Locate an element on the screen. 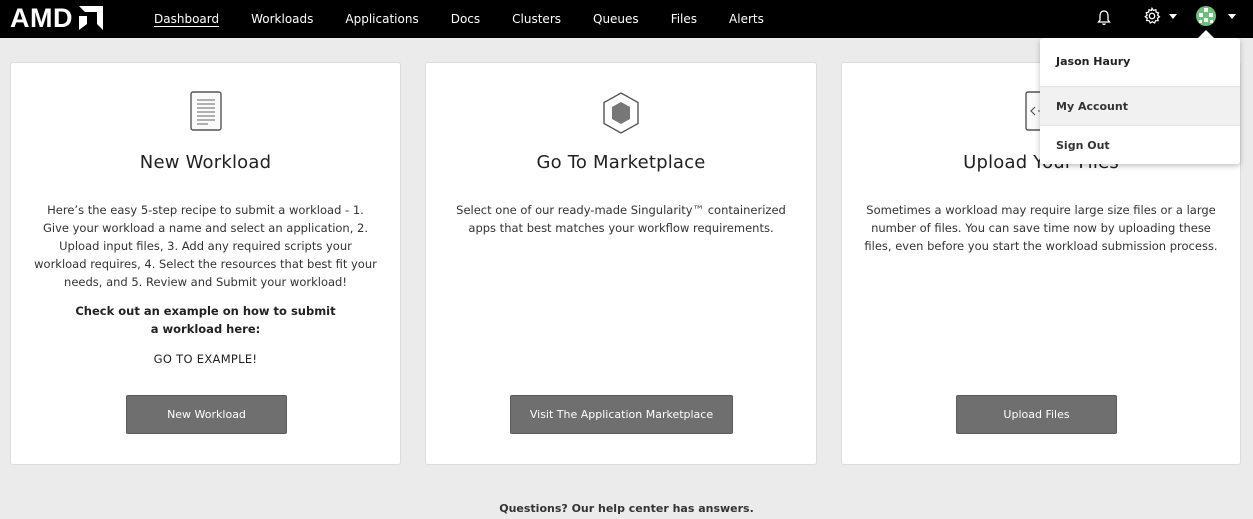  card-title: Go To Marketplace is located at coordinates (621, 162).